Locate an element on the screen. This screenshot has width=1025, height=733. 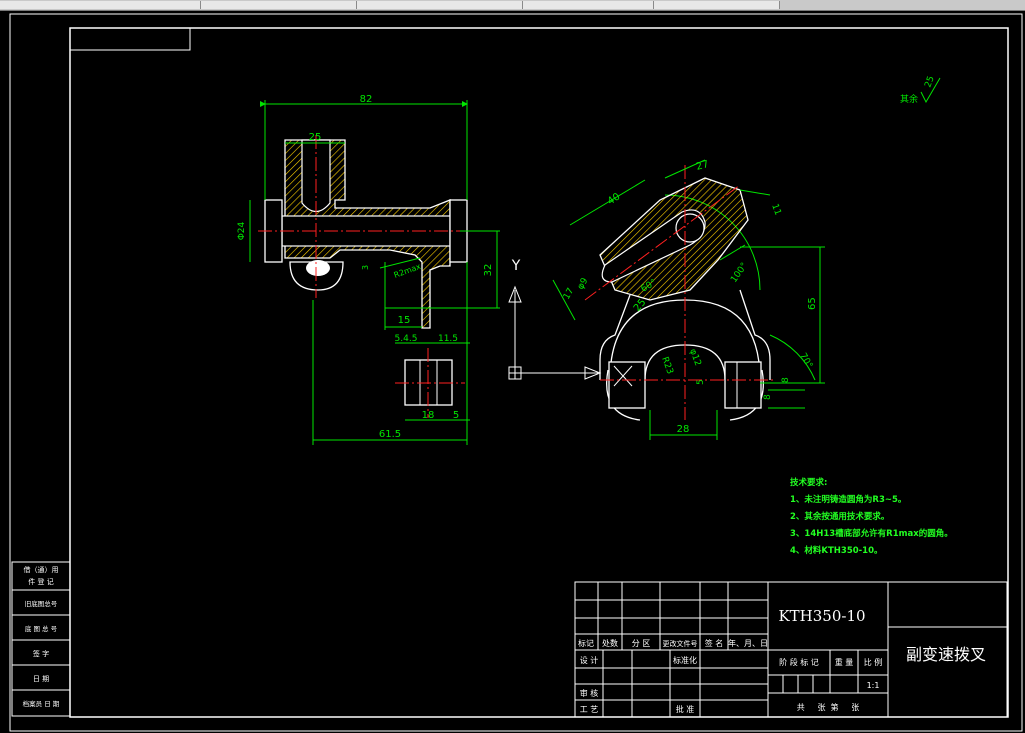
weight-label: 重 量 is located at coordinates (844, 662).